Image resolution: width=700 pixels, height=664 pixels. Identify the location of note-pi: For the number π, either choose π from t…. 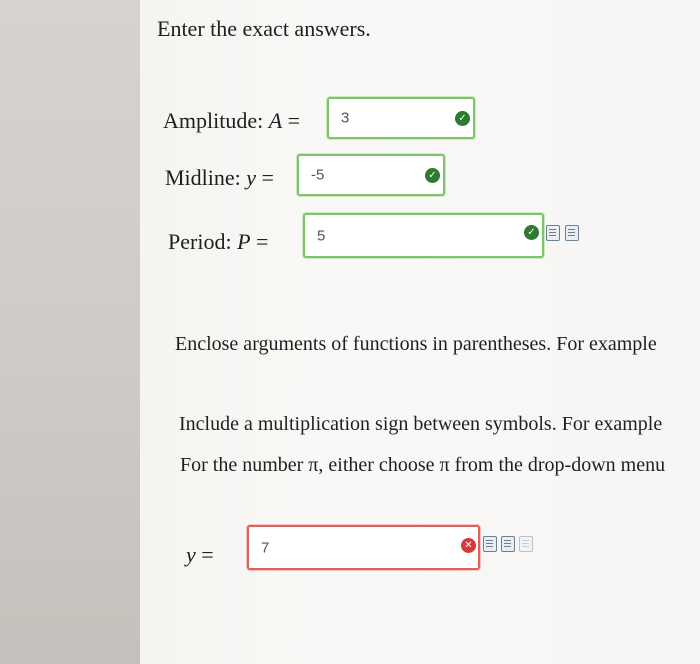
(423, 465).